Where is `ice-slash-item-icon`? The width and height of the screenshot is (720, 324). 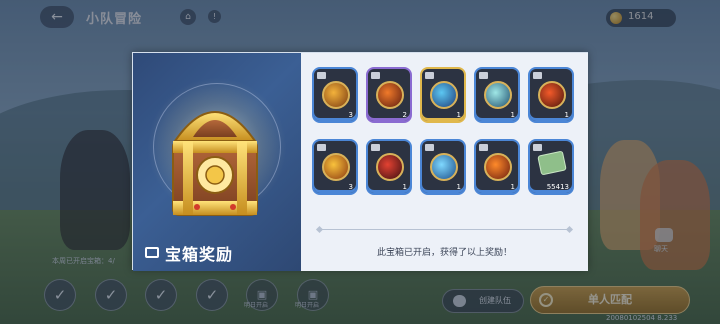
ice-slash-item-icon is located at coordinates (444, 167).